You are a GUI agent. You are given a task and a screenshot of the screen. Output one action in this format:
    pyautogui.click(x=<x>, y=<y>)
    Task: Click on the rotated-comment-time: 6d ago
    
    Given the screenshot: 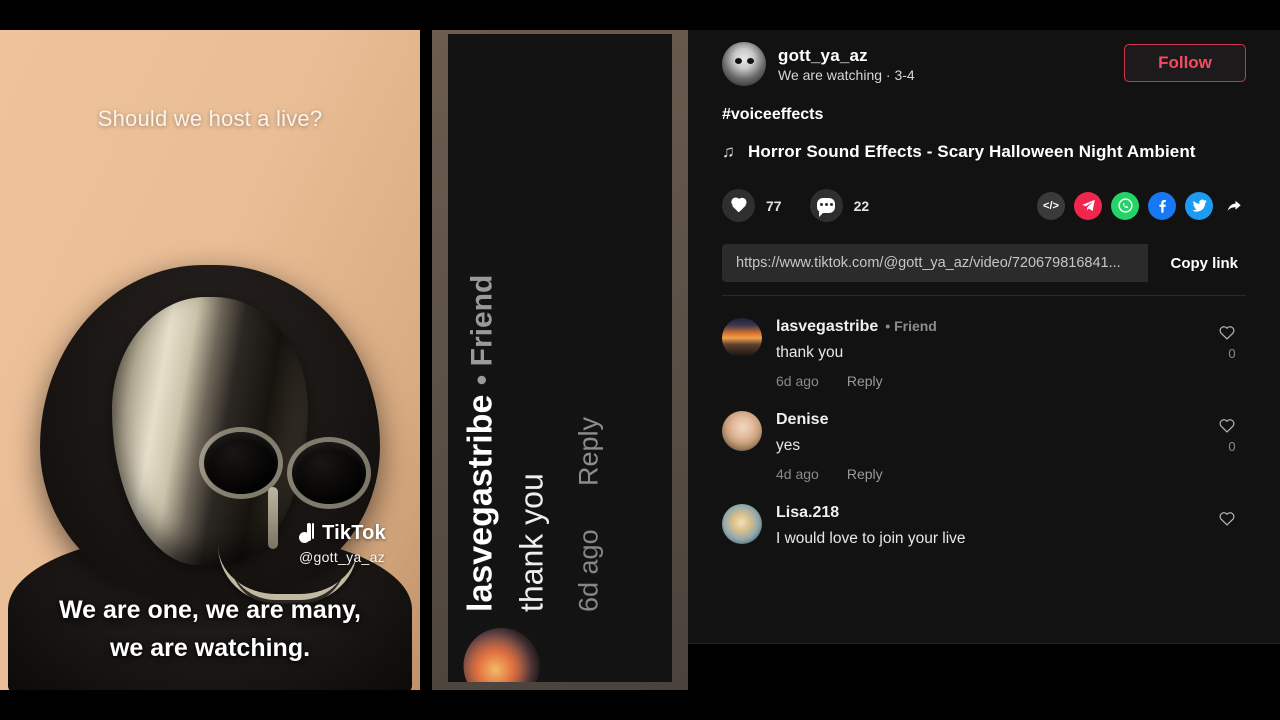 What is the action you would take?
    pyautogui.click(x=588, y=570)
    